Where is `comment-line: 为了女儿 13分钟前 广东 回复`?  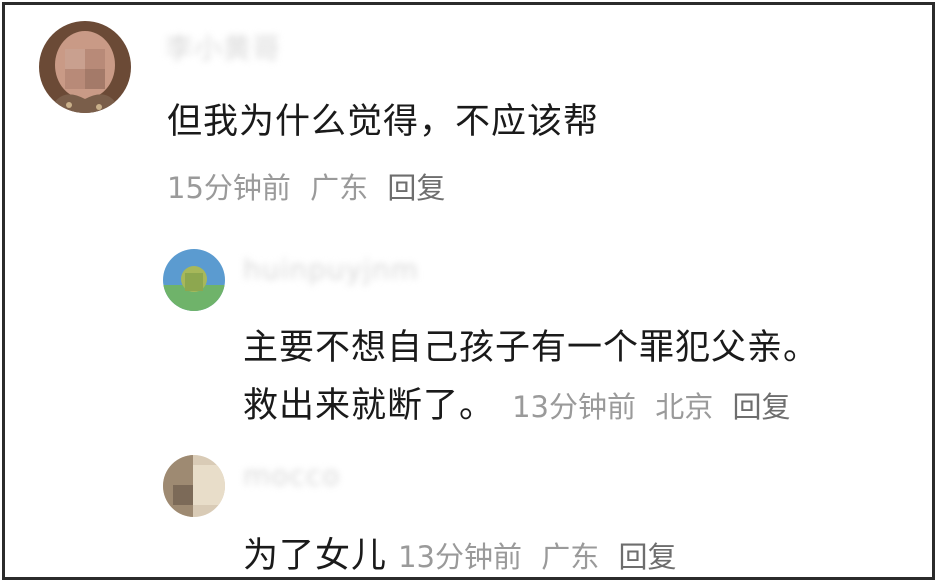
comment-line: 为了女儿 13分钟前 广东 回复 is located at coordinates (464, 552).